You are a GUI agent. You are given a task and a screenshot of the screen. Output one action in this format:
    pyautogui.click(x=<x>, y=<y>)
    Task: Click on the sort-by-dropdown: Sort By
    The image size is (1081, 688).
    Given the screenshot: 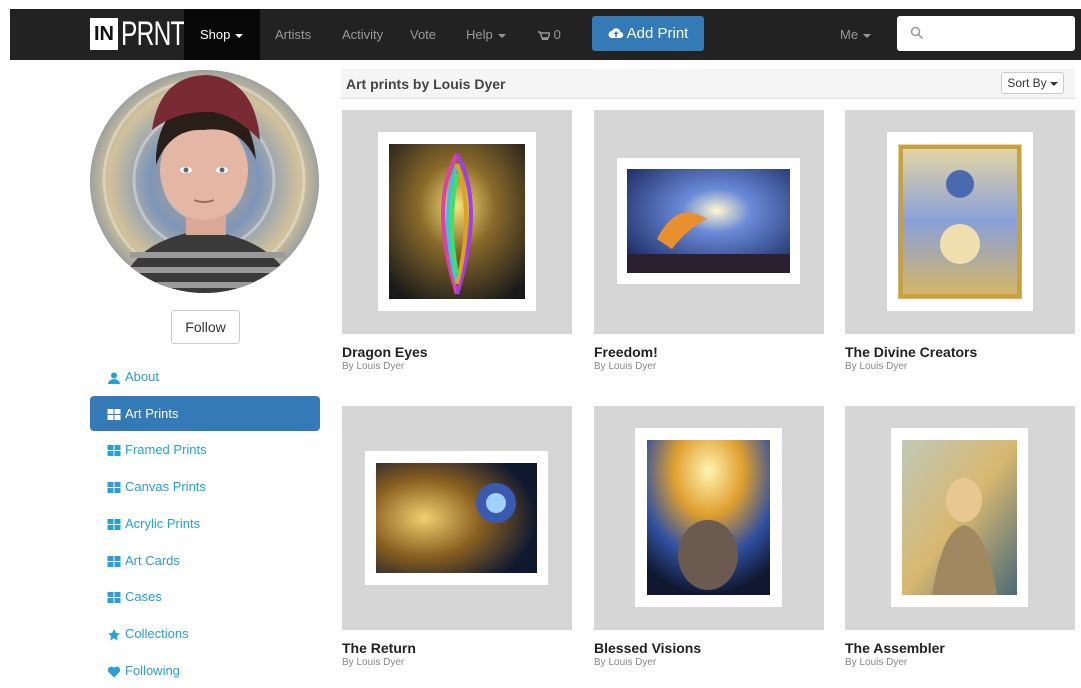 What is the action you would take?
    pyautogui.click(x=1032, y=83)
    